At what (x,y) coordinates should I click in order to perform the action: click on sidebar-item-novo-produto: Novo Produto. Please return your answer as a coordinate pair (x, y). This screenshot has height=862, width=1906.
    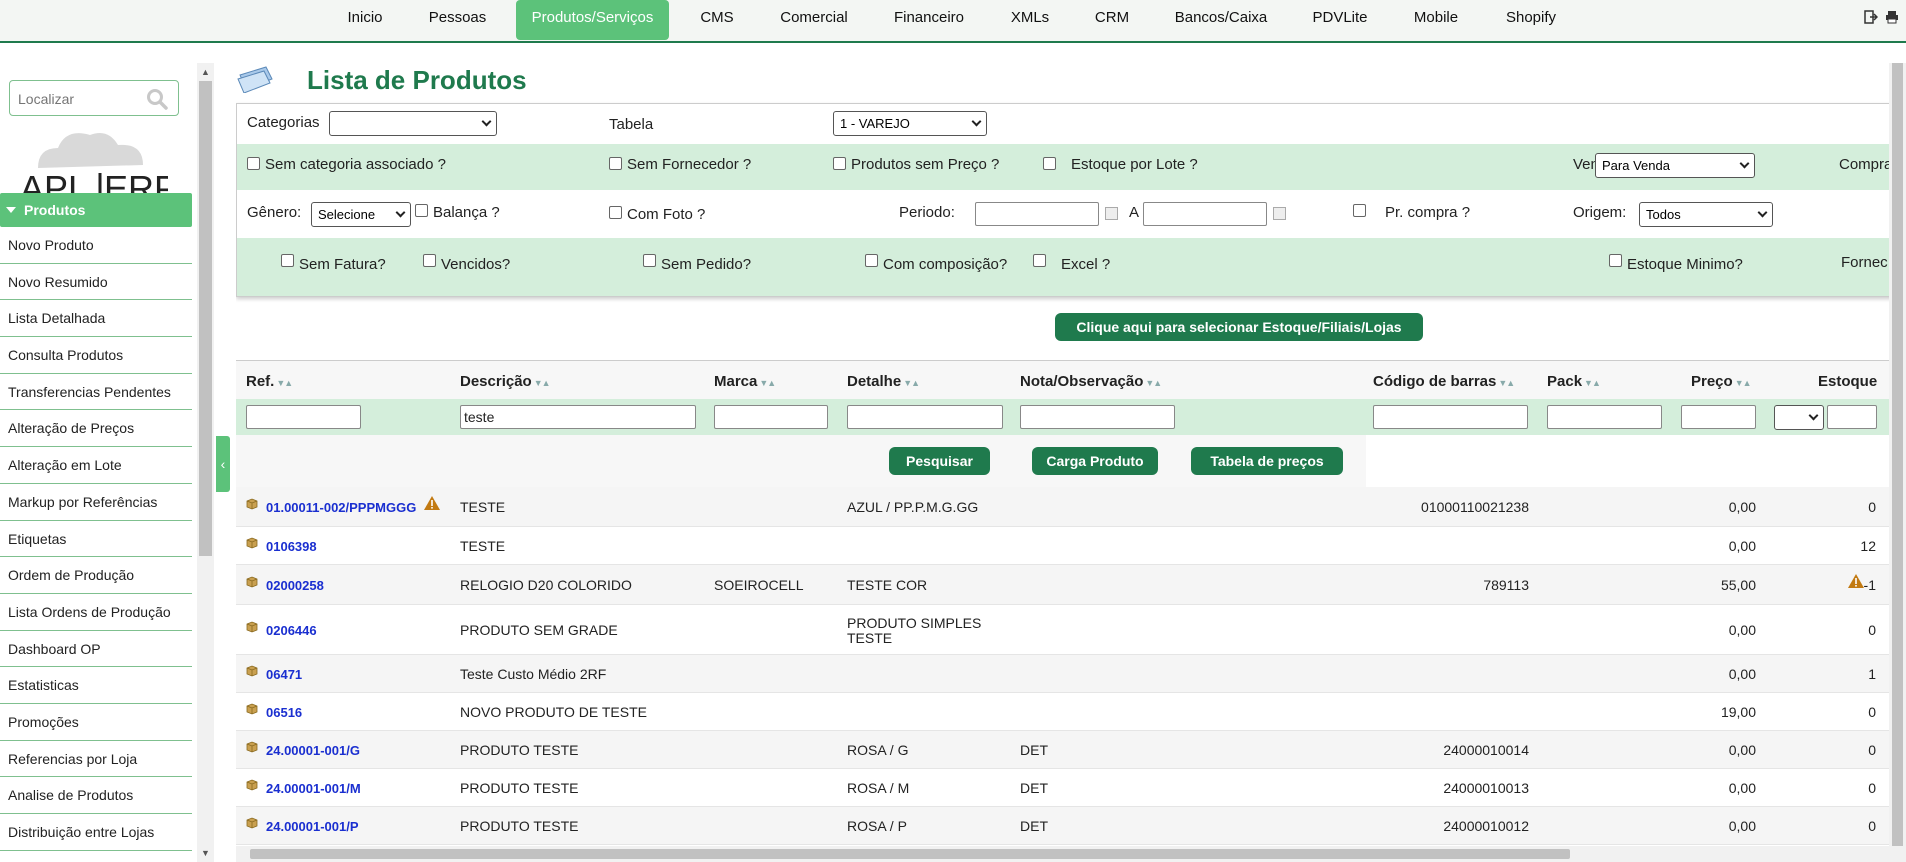
    Looking at the image, I should click on (96, 245).